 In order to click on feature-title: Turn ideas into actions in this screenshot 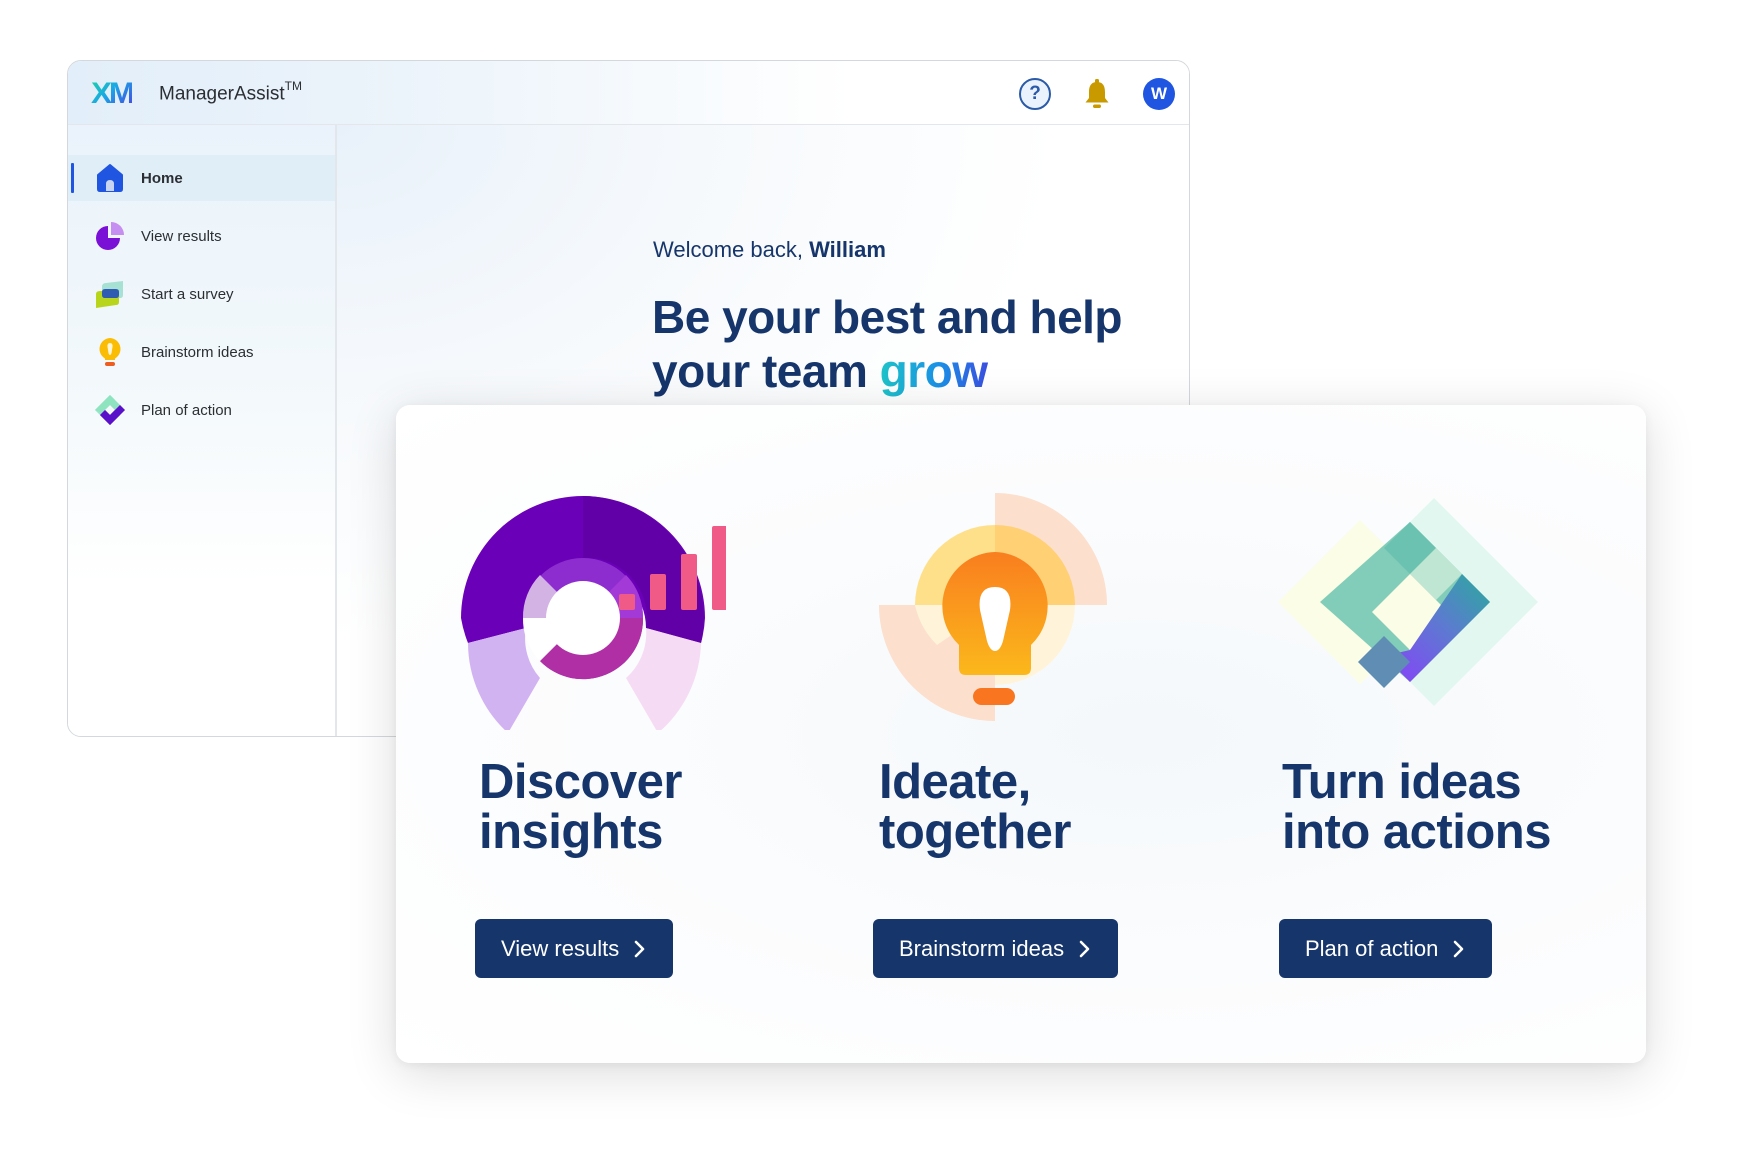, I will do `click(1416, 807)`.